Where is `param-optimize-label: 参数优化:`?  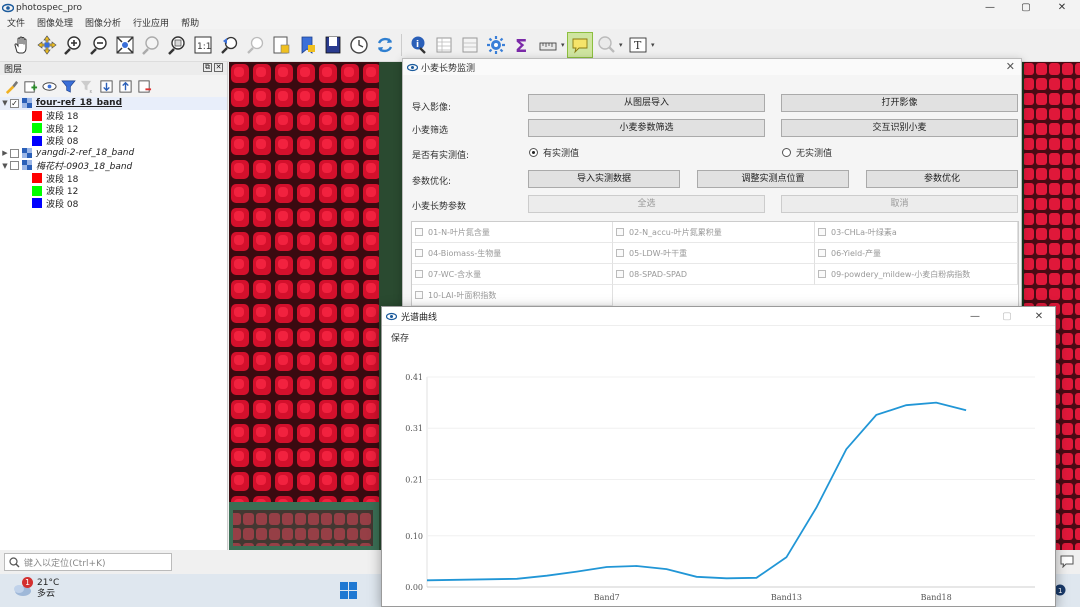 param-optimize-label: 参数优化: is located at coordinates (432, 182).